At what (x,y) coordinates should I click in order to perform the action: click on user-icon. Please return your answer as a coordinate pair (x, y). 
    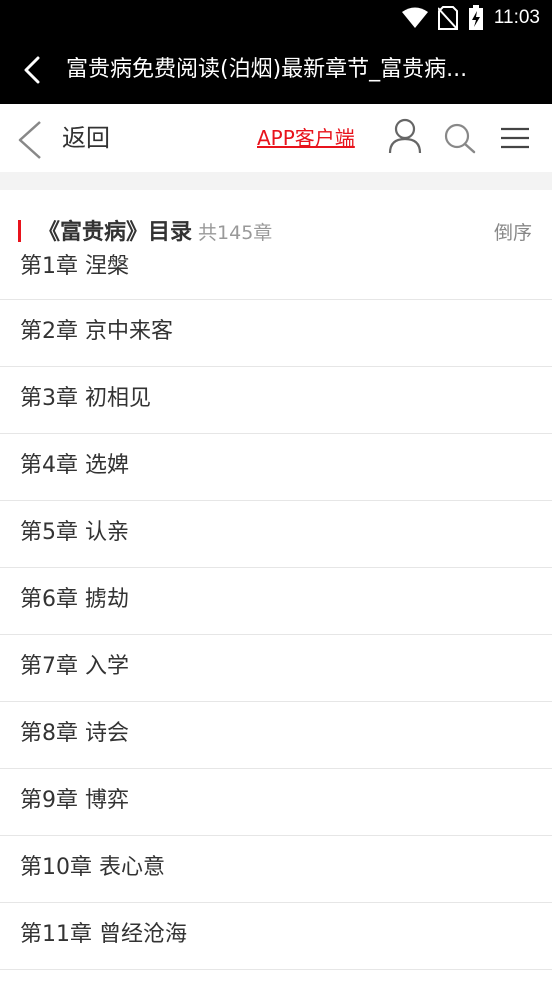
    Looking at the image, I should click on (405, 136).